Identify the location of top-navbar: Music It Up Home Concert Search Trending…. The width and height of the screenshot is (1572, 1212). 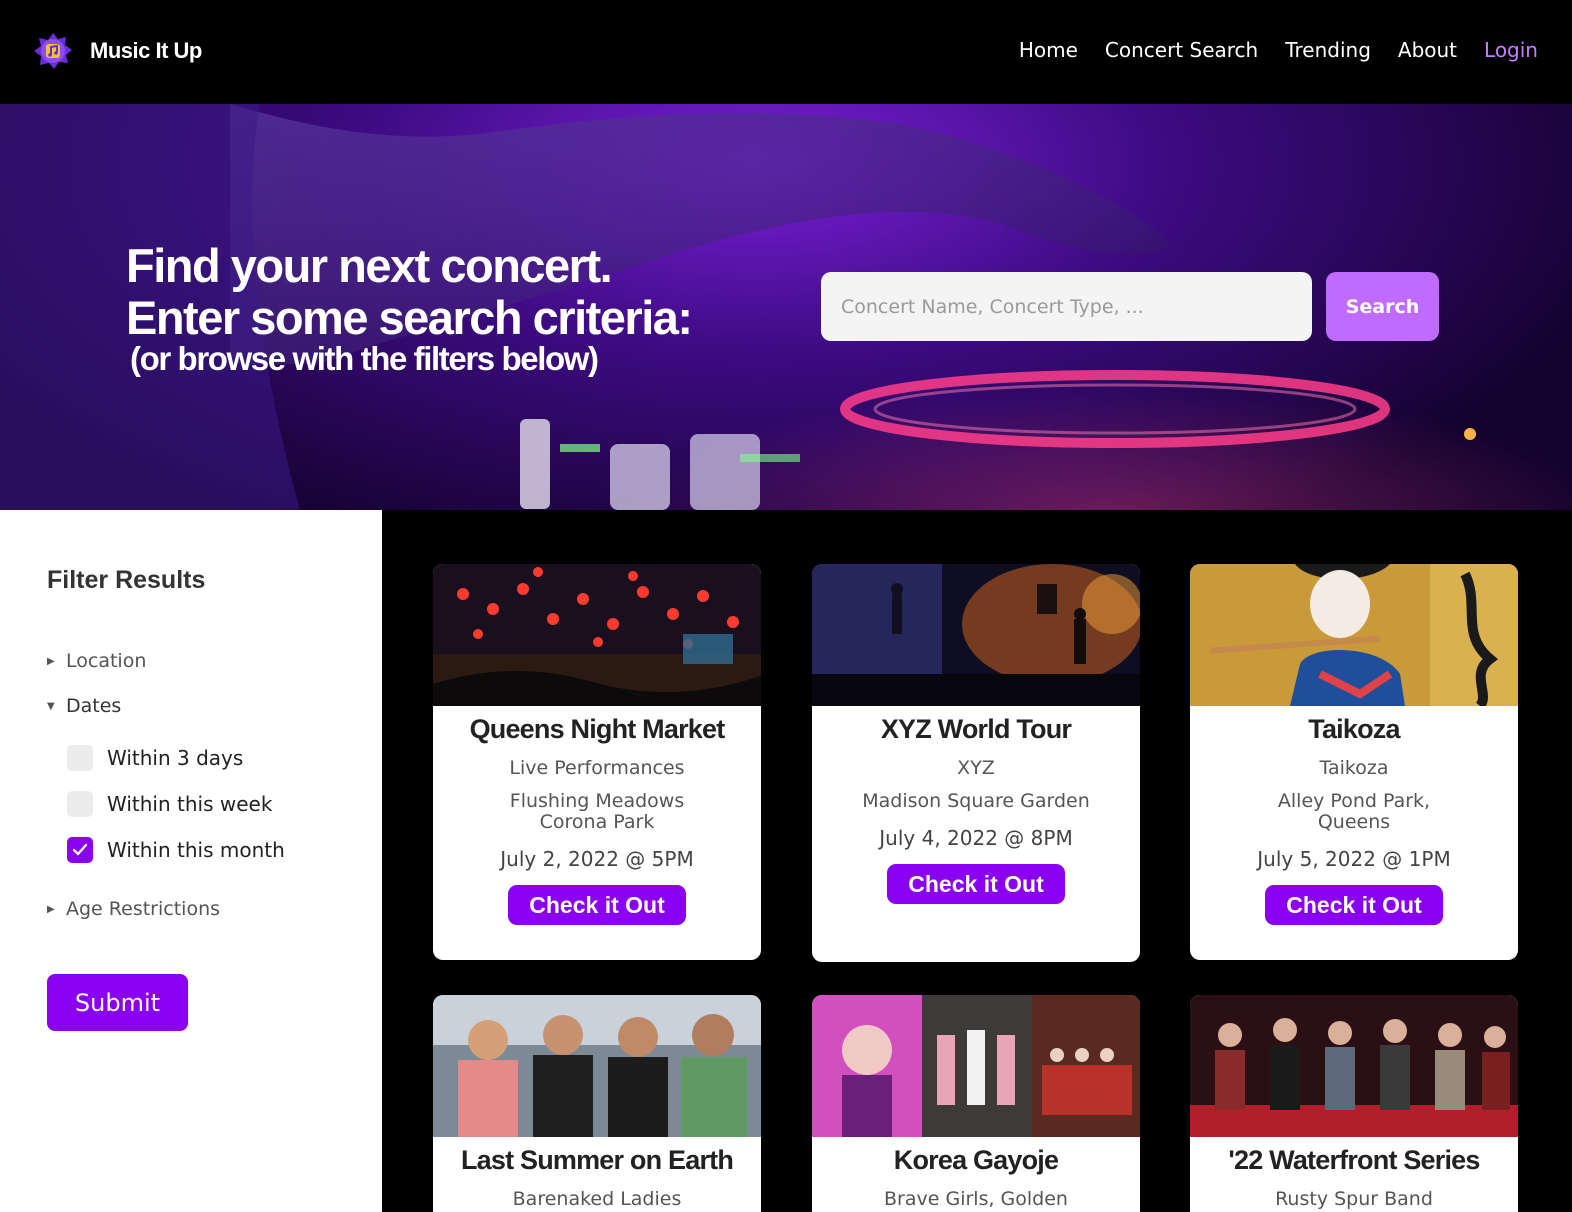
(786, 52).